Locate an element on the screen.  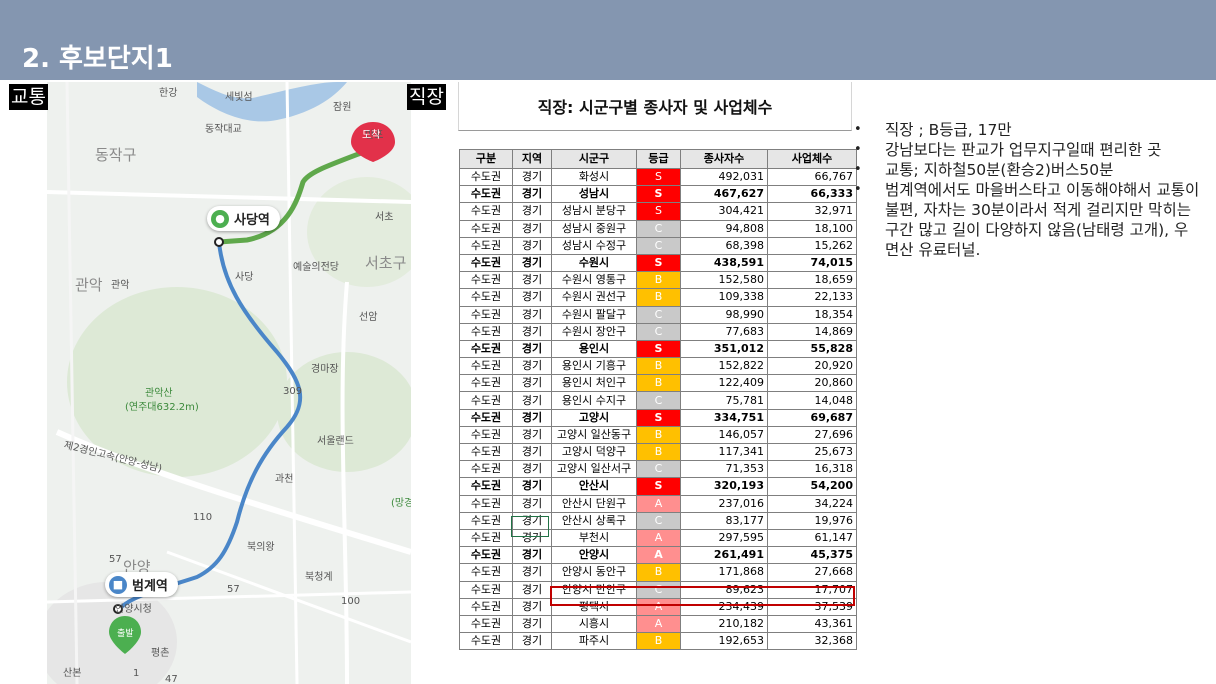
cell-workers: 122,409 is located at coordinates (724, 383).